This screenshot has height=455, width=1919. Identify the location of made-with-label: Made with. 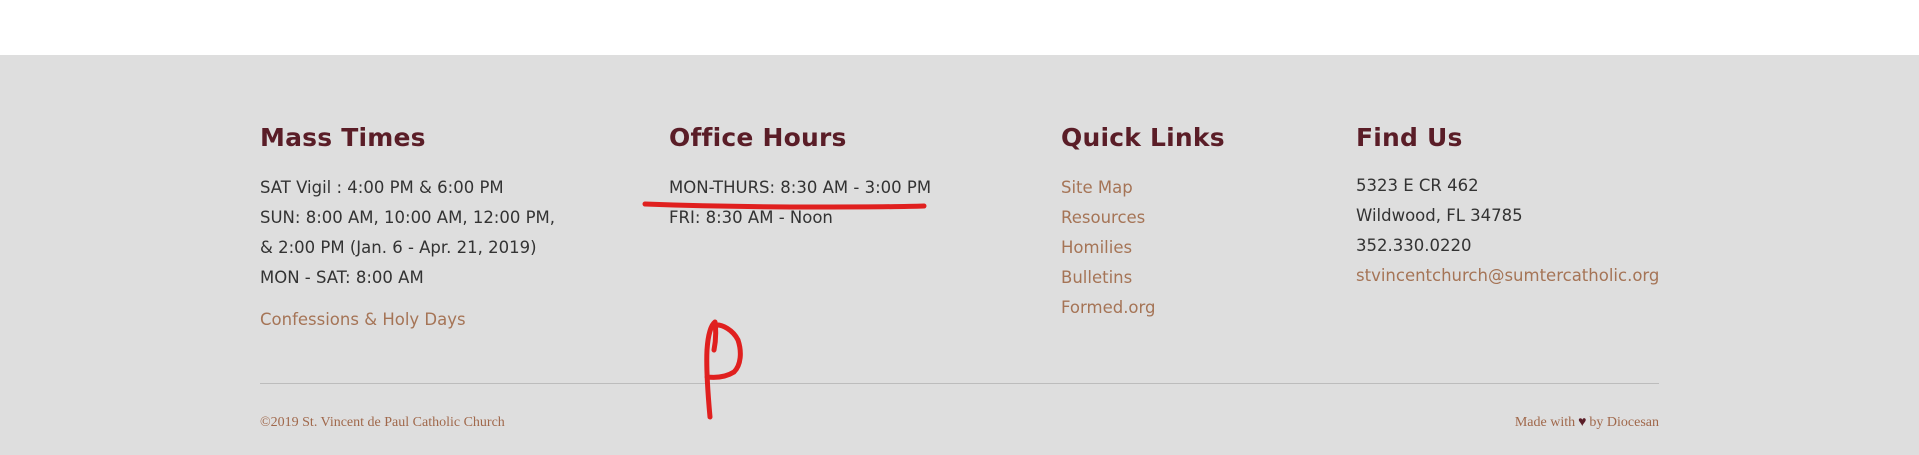
(1545, 422).